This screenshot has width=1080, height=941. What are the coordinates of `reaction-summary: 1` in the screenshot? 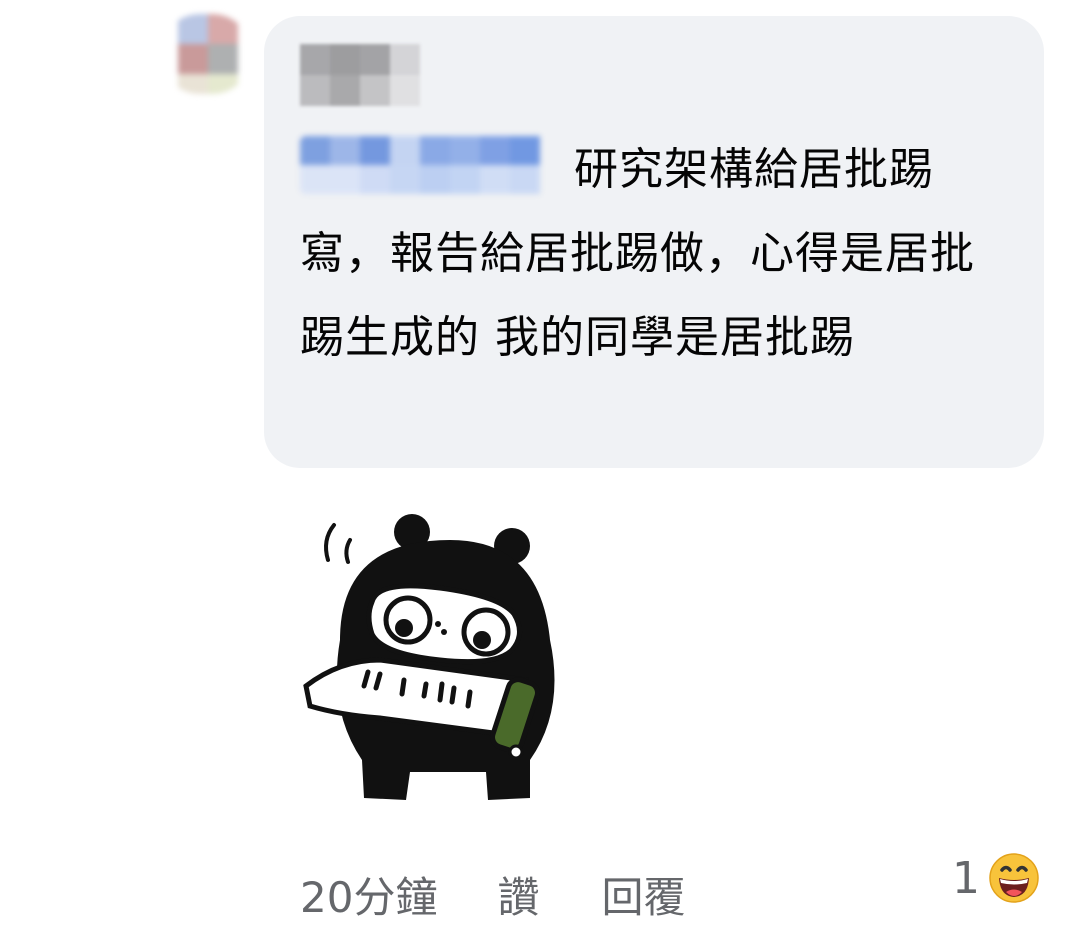 It's located at (996, 878).